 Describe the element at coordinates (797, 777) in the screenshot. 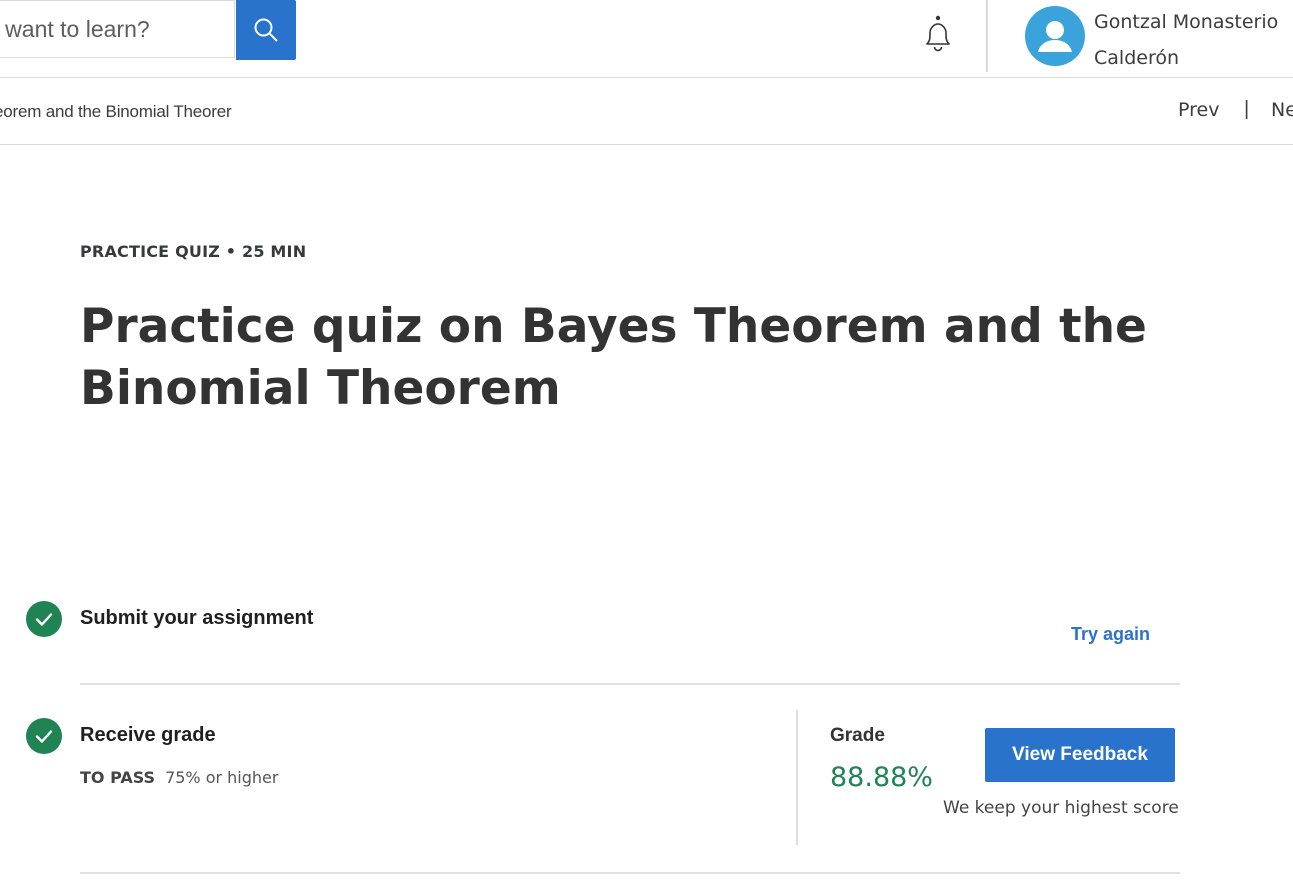

I see `grade-divider` at that location.